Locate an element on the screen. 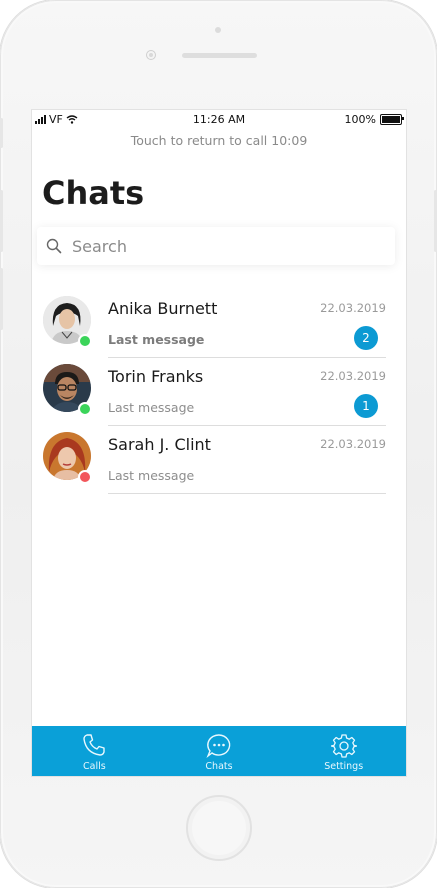  phone-icon is located at coordinates (94, 745).